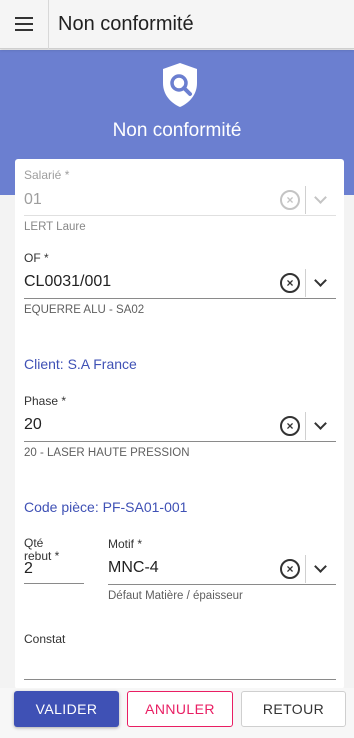 This screenshot has height=738, width=354. Describe the element at coordinates (106, 507) in the screenshot. I see `code-piece-info: Code pièce: PF-SA01-001` at that location.